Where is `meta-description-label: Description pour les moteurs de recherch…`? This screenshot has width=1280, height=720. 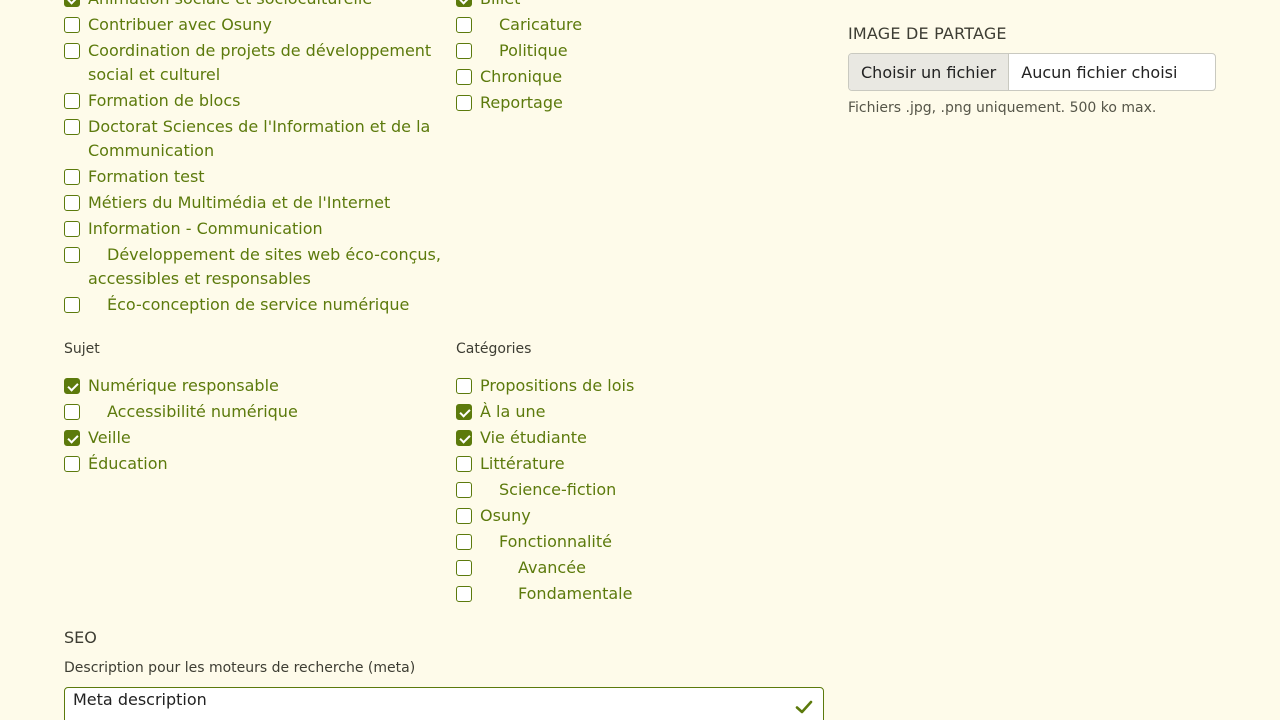 meta-description-label: Description pour les moteurs de recherch… is located at coordinates (240, 668).